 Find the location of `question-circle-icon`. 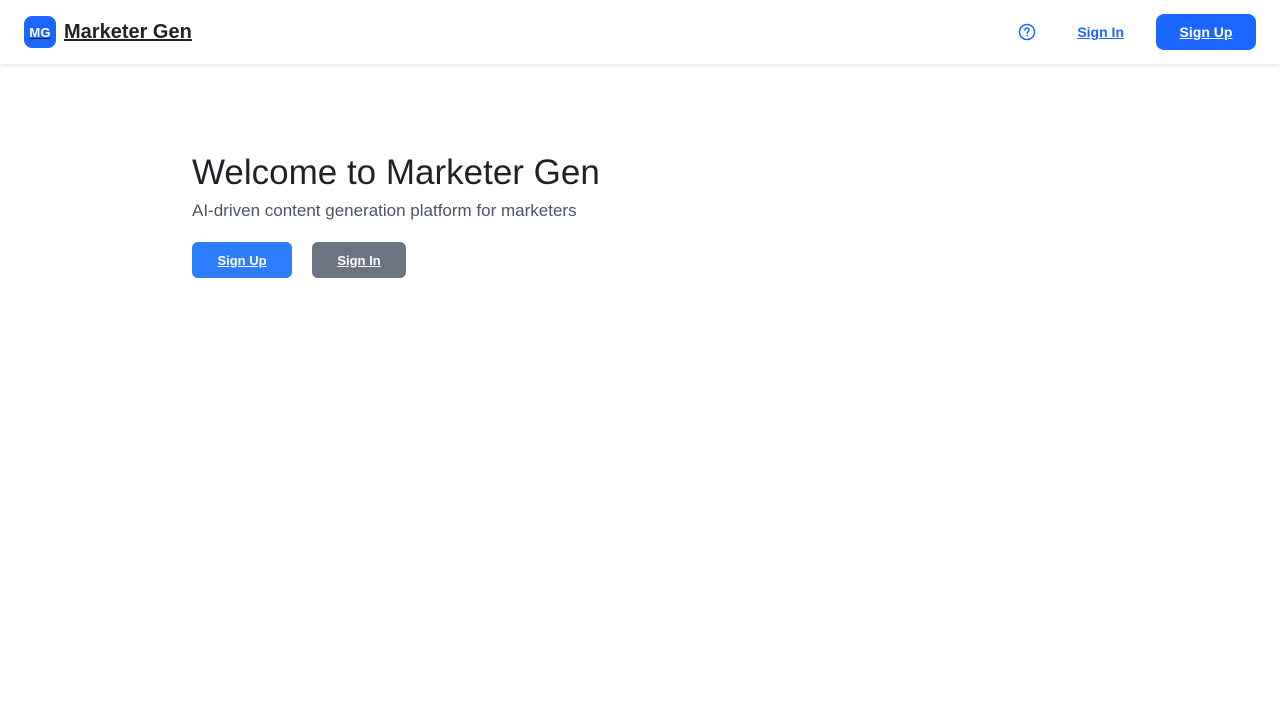

question-circle-icon is located at coordinates (1027, 32).